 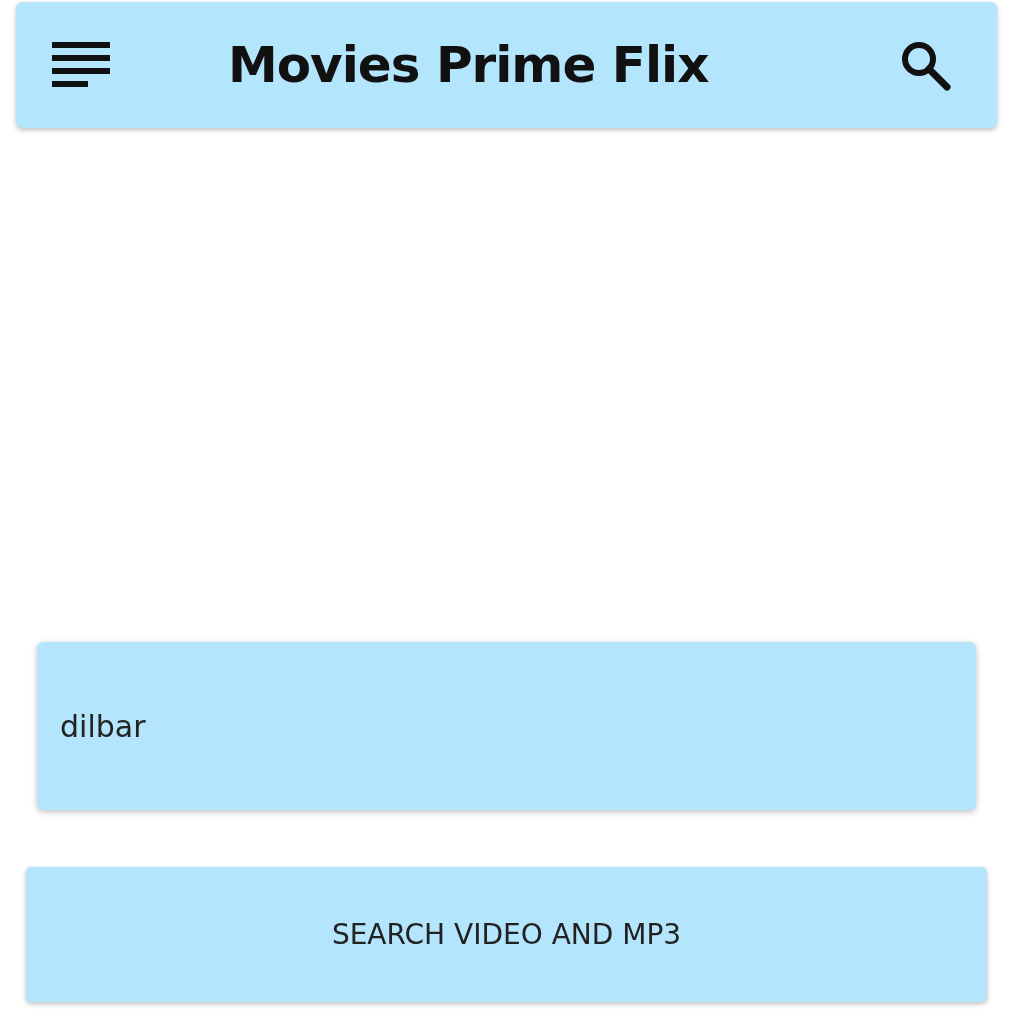 What do you see at coordinates (925, 65) in the screenshot?
I see `search-icon` at bounding box center [925, 65].